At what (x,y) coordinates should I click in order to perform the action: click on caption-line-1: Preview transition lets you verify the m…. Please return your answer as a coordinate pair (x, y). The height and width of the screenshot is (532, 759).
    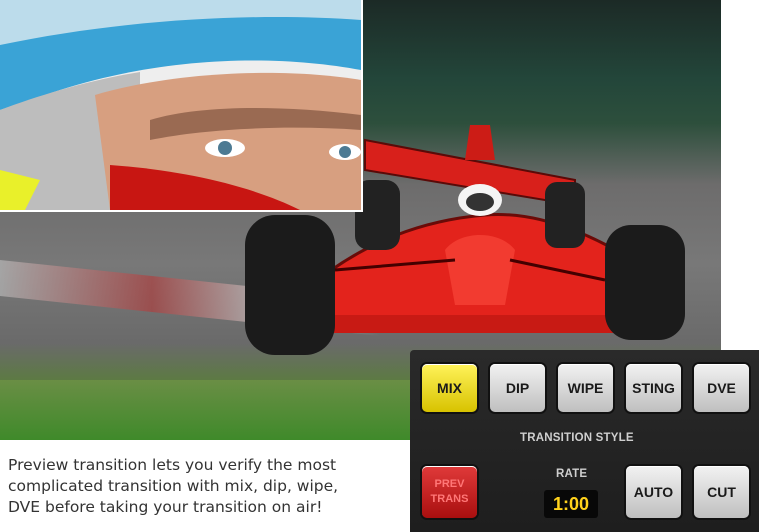
    Looking at the image, I should click on (172, 465).